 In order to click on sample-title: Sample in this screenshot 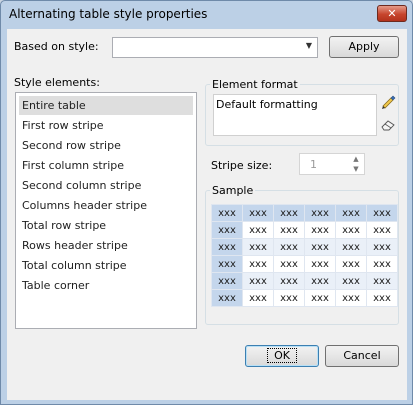, I will do `click(233, 190)`.